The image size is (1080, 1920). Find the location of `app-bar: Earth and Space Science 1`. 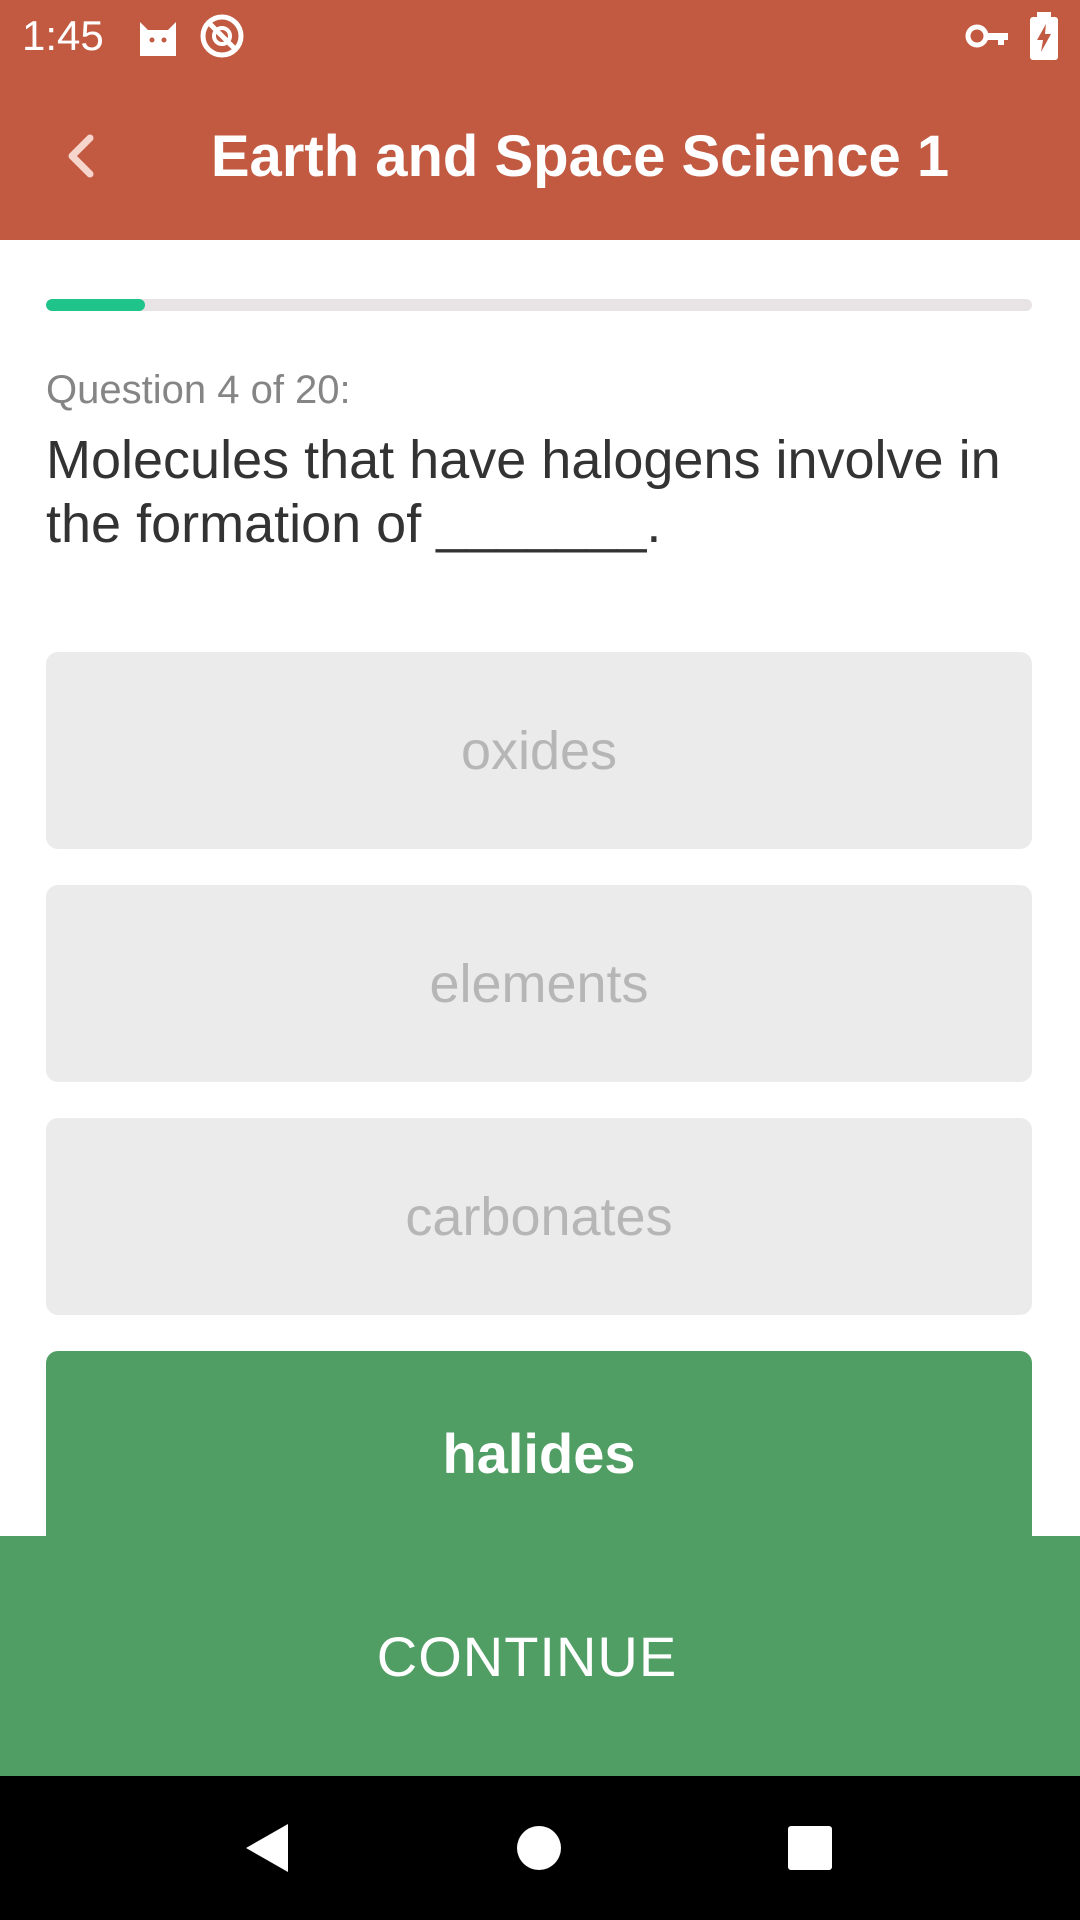

app-bar: Earth and Space Science 1 is located at coordinates (540, 156).